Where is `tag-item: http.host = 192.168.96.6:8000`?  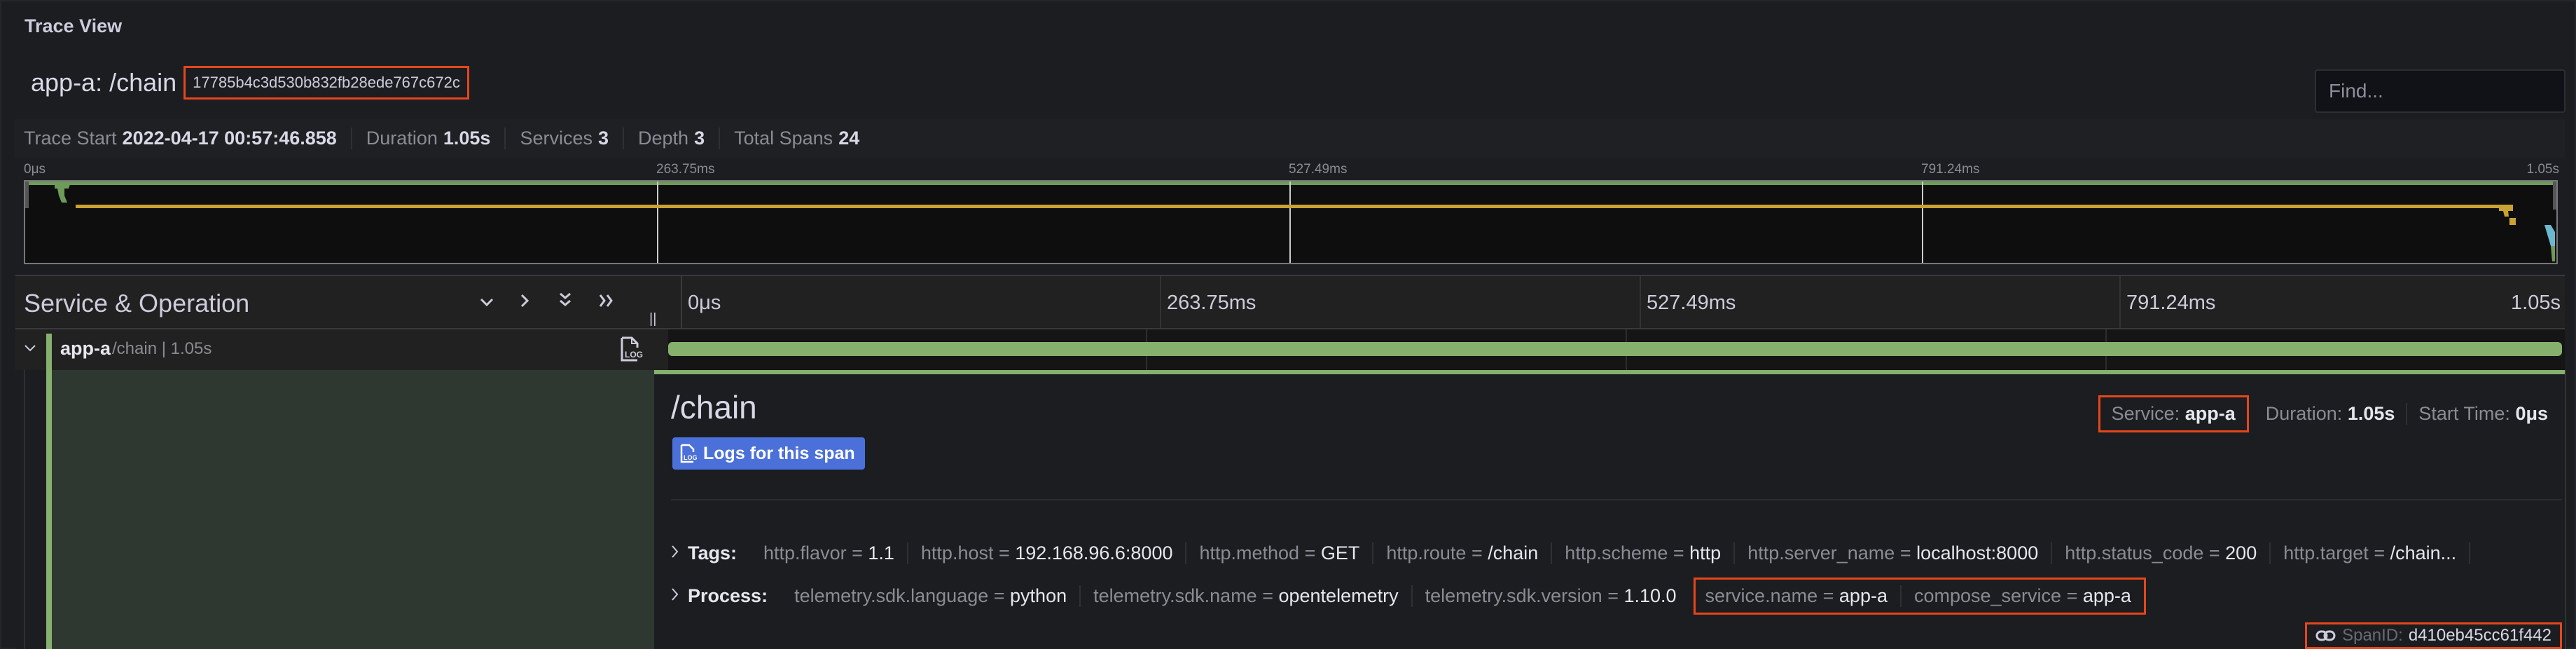 tag-item: http.host = 192.168.96.6:8000 is located at coordinates (1047, 553).